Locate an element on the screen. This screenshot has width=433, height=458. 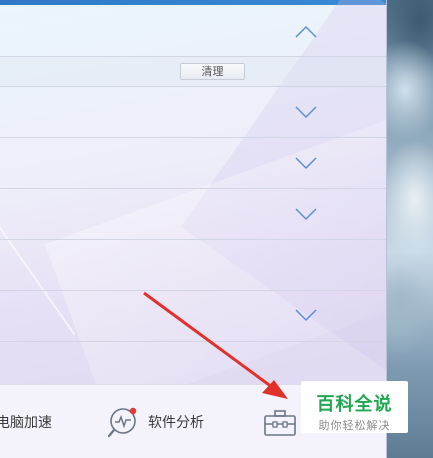
software-analysis-button: 软件分析 is located at coordinates (155, 421).